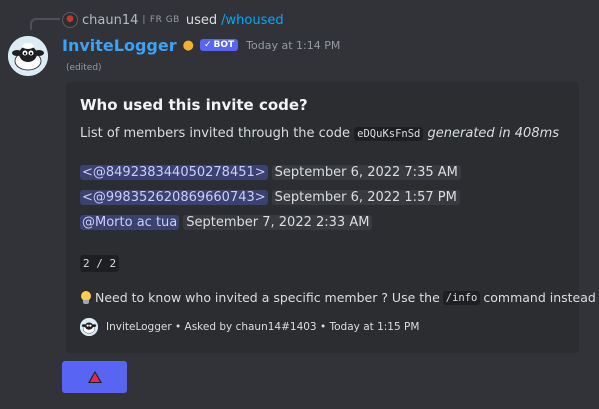 The width and height of the screenshot is (599, 409). What do you see at coordinates (293, 45) in the screenshot?
I see `message-timestamp: Today at 1:14 PM` at bounding box center [293, 45].